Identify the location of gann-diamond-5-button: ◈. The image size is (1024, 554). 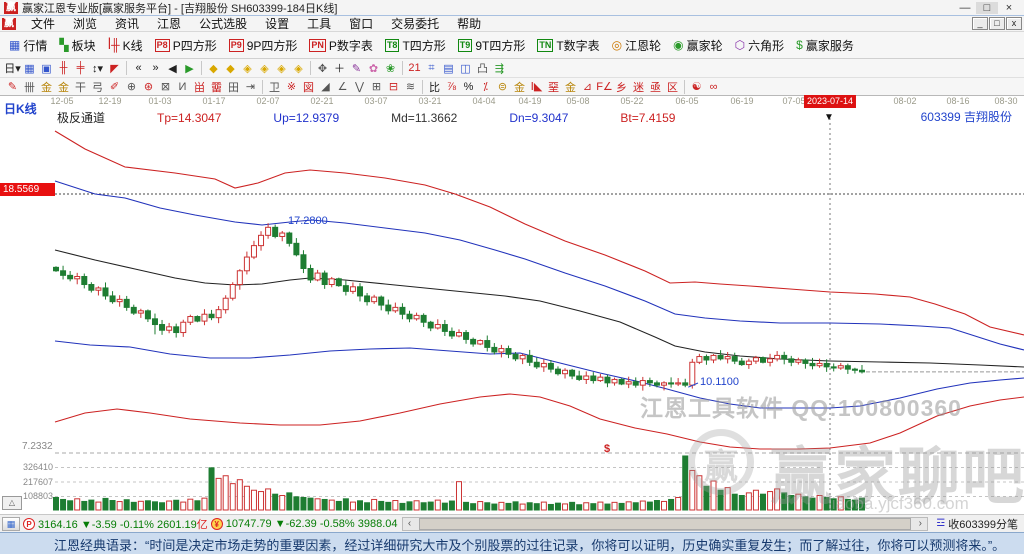
(281, 68).